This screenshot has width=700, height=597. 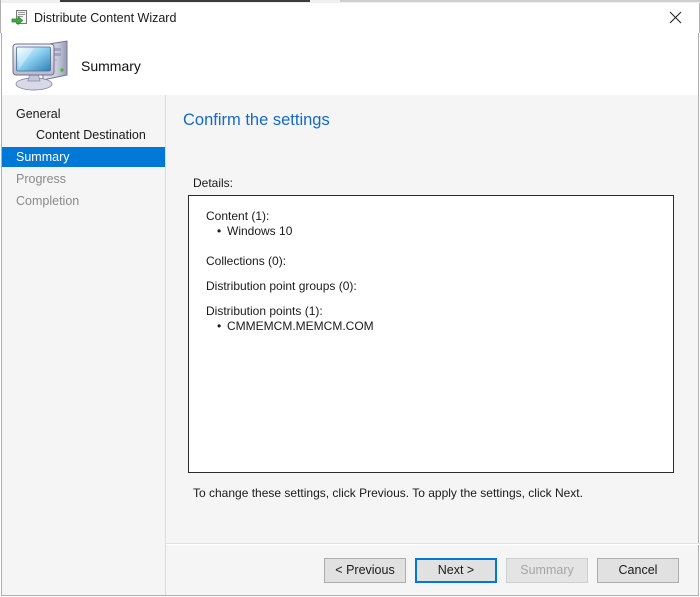 I want to click on detail-group-items: CMMEMCM.MEMCM.COM, so click(x=290, y=326).